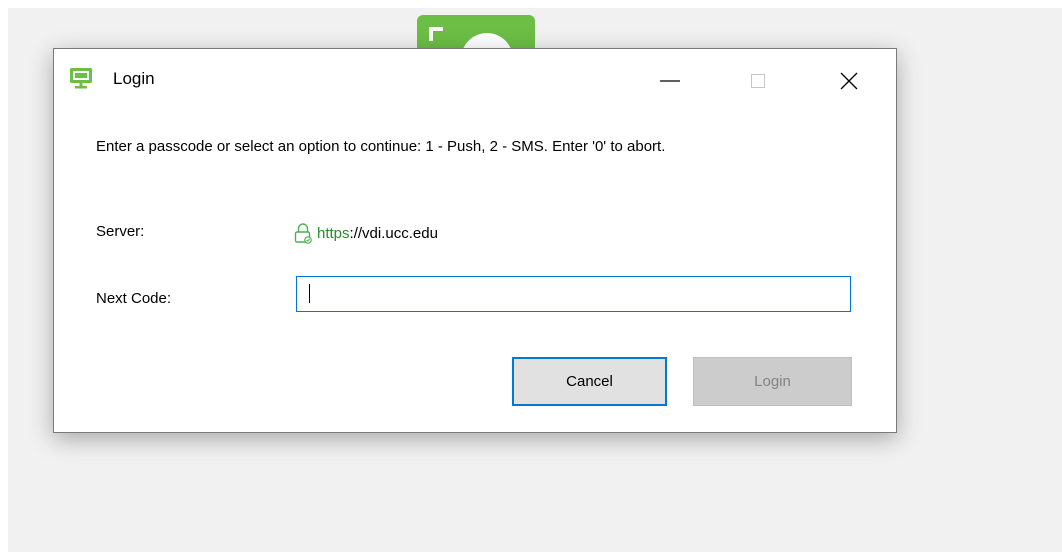 The width and height of the screenshot is (1062, 552). Describe the element at coordinates (309, 293) in the screenshot. I see `text-caret` at that location.